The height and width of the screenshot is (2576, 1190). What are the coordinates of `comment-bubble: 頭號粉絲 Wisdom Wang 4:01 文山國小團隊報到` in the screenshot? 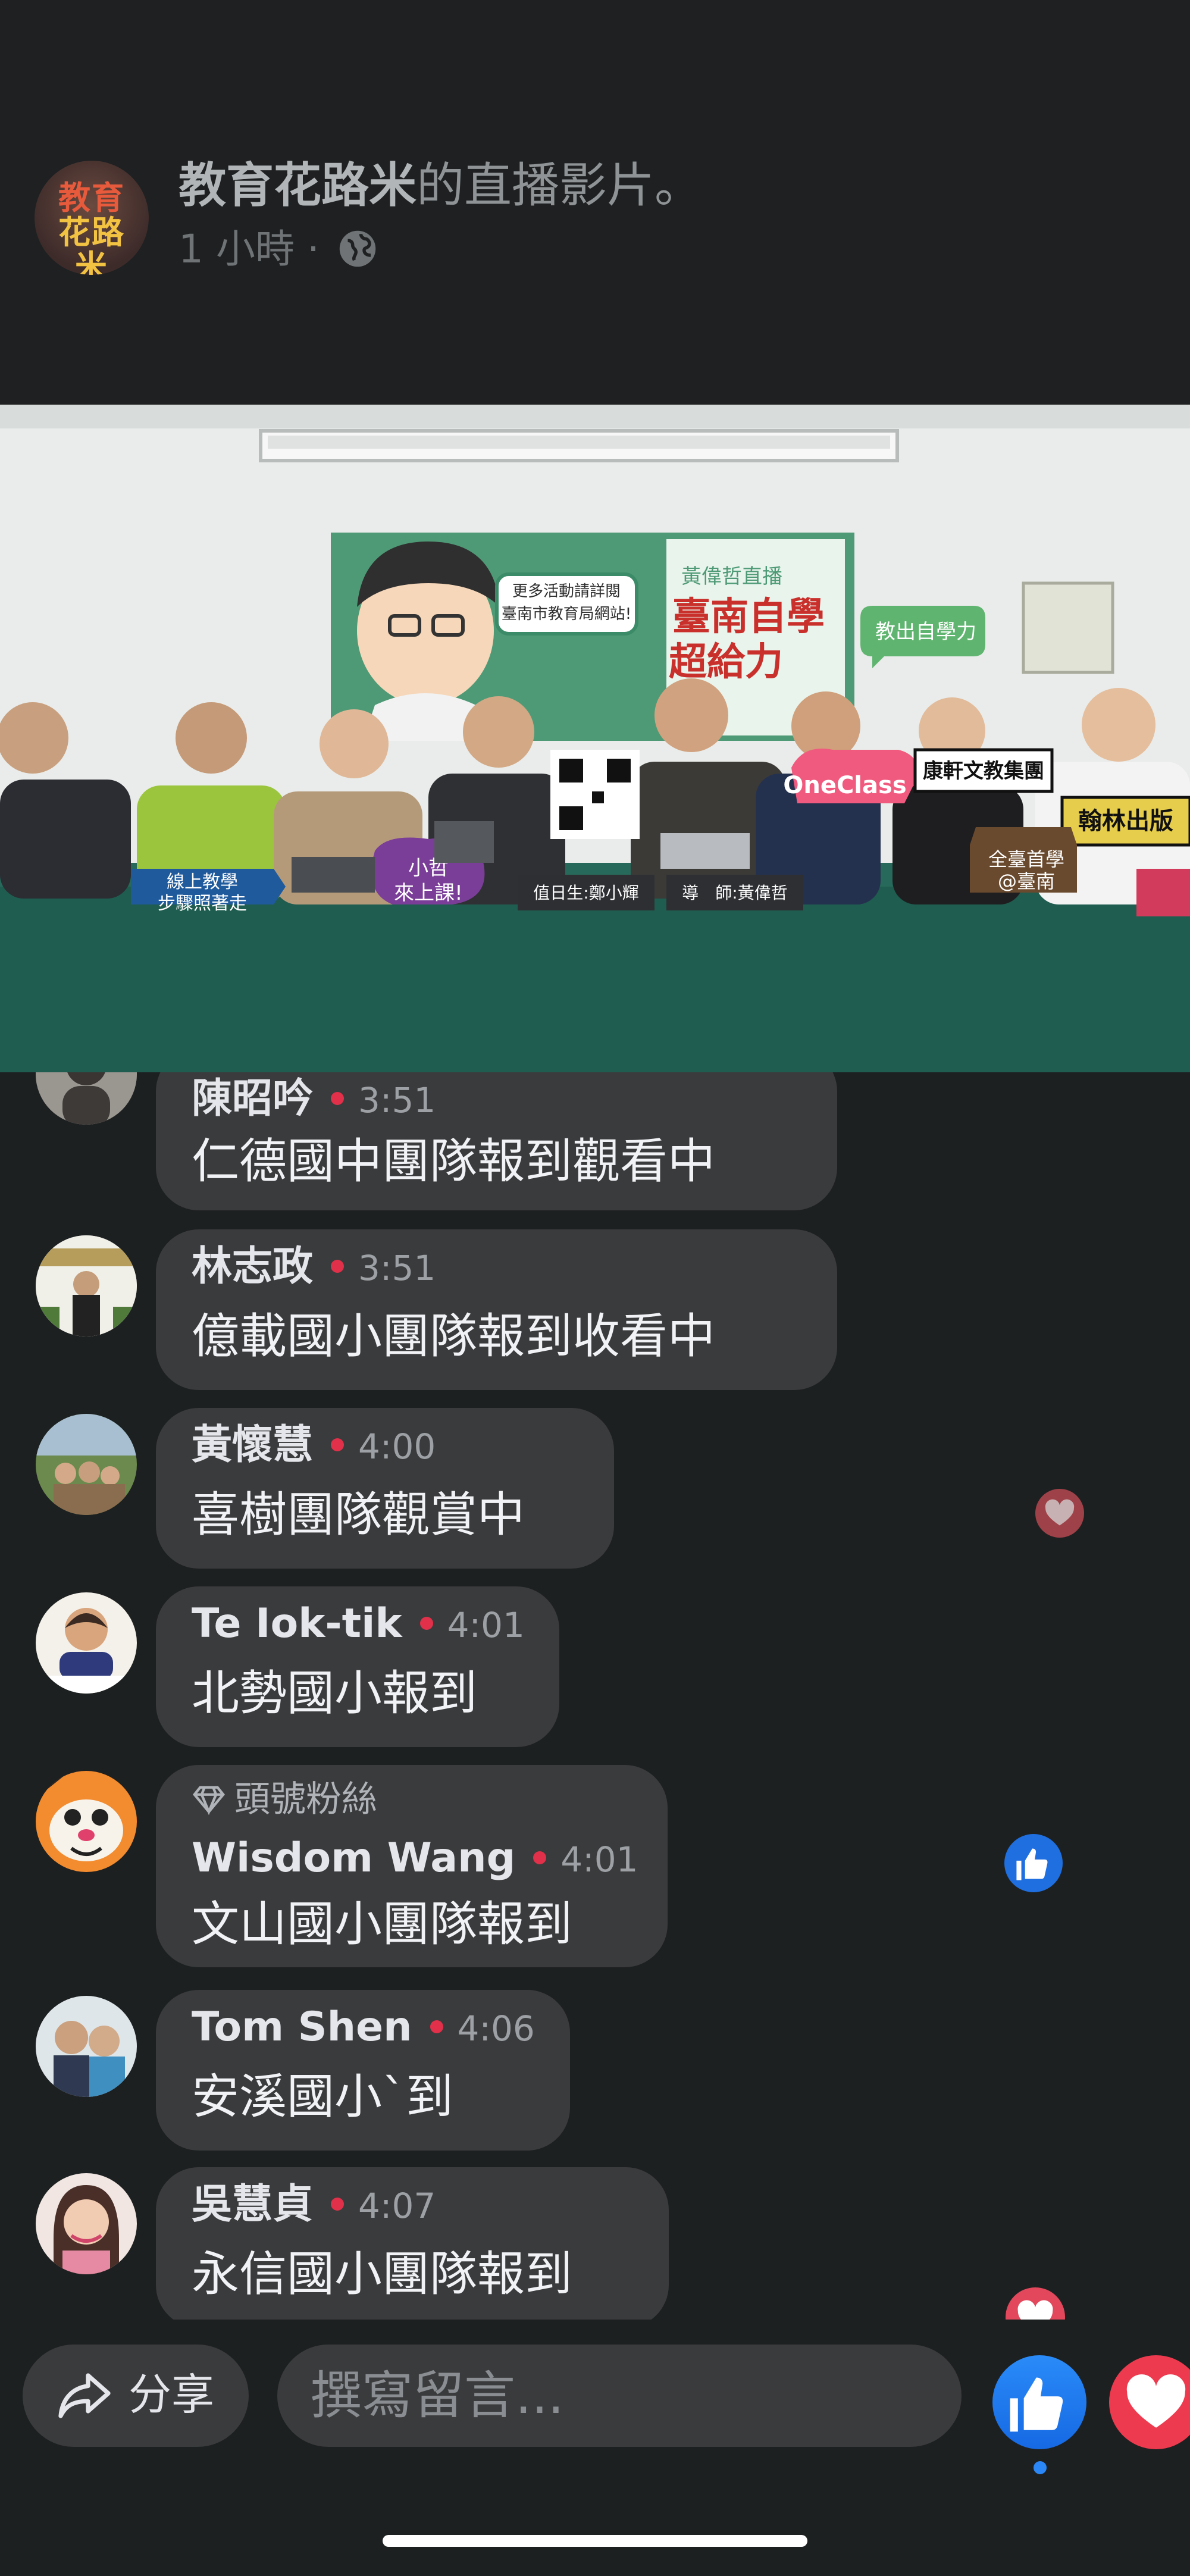 It's located at (412, 1866).